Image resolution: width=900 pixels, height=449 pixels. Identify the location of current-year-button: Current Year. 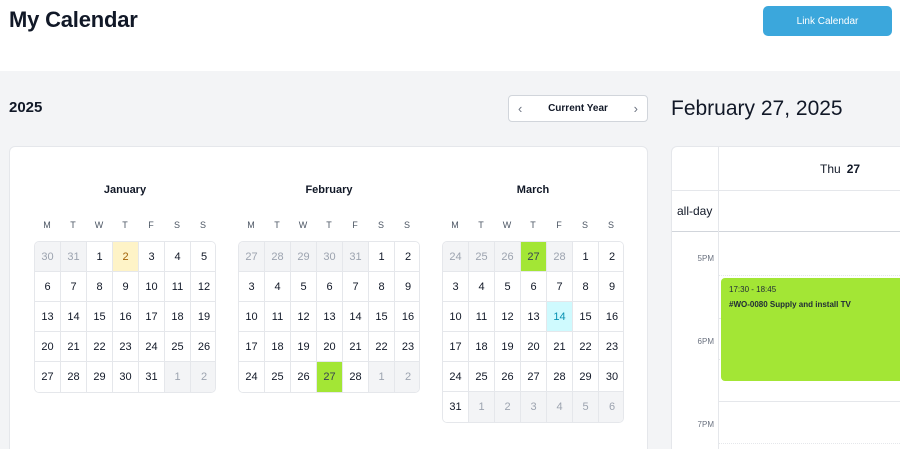
(578, 108).